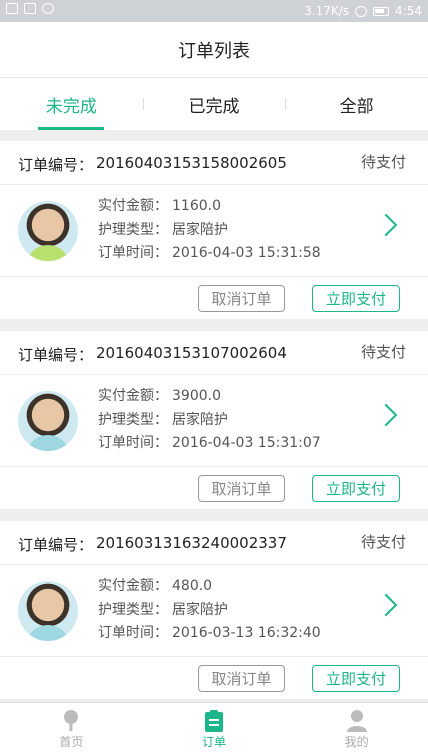 Image resolution: width=428 pixels, height=753 pixels. I want to click on nav-home-label: 首页, so click(71, 742).